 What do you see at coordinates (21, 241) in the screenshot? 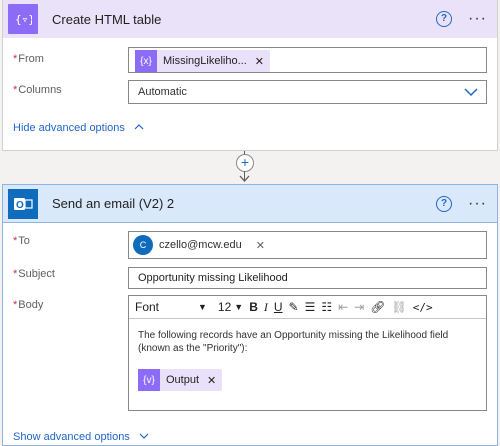
I see `to-label: *To` at bounding box center [21, 241].